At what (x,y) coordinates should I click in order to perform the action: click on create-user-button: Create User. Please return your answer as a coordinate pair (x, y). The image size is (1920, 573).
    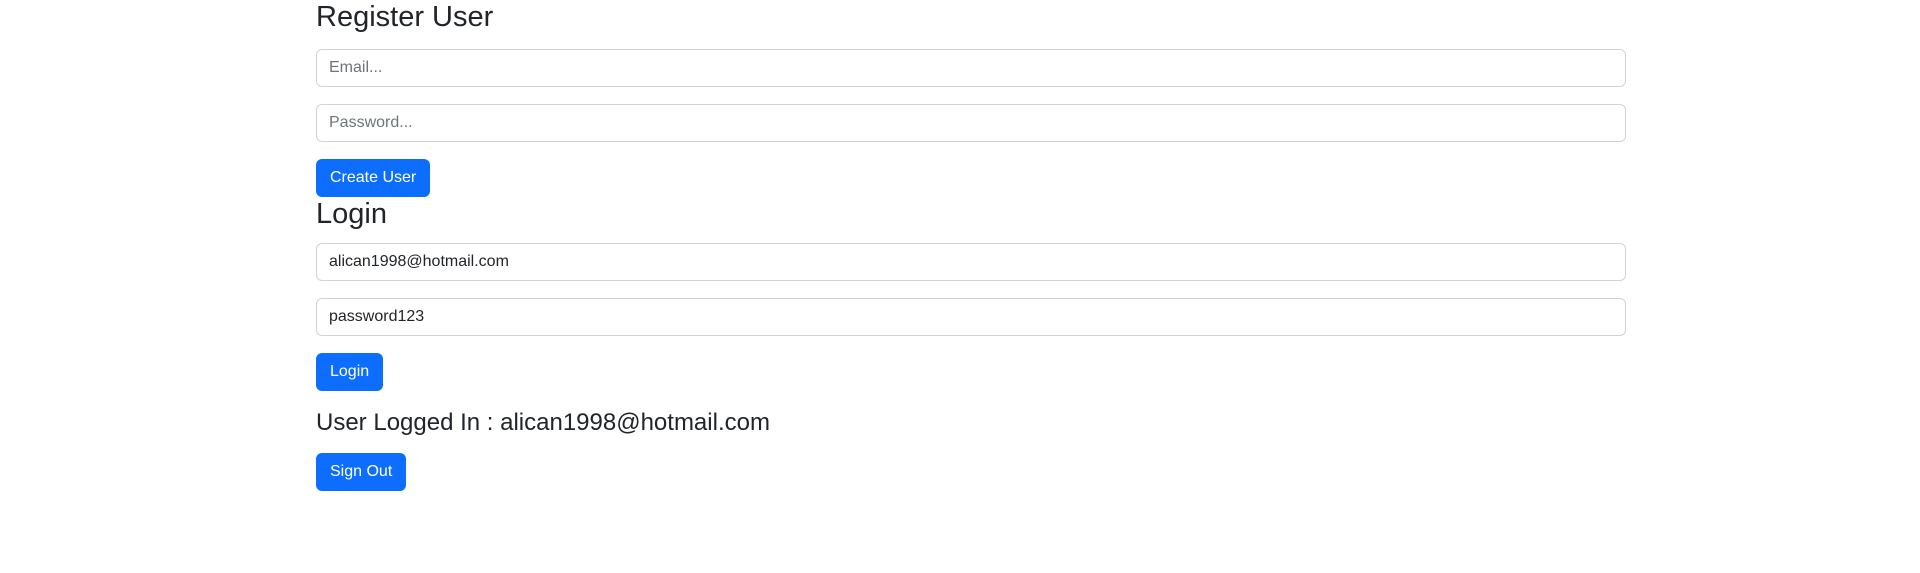
    Looking at the image, I should click on (373, 178).